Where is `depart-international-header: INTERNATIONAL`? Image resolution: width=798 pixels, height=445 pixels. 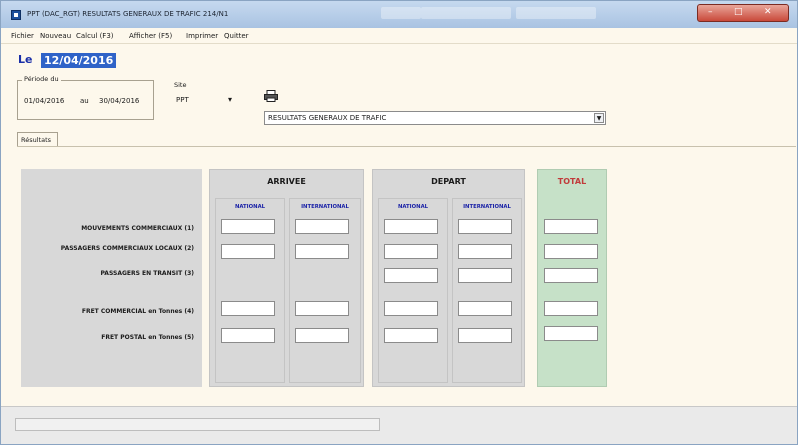
depart-international-header: INTERNATIONAL is located at coordinates (487, 207).